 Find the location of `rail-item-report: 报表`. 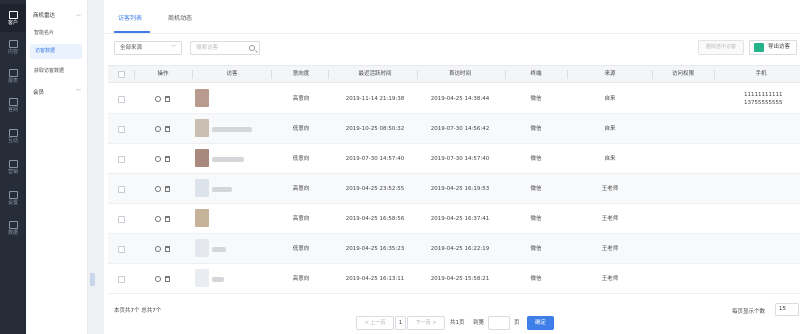

rail-item-report: 报表 is located at coordinates (13, 76).